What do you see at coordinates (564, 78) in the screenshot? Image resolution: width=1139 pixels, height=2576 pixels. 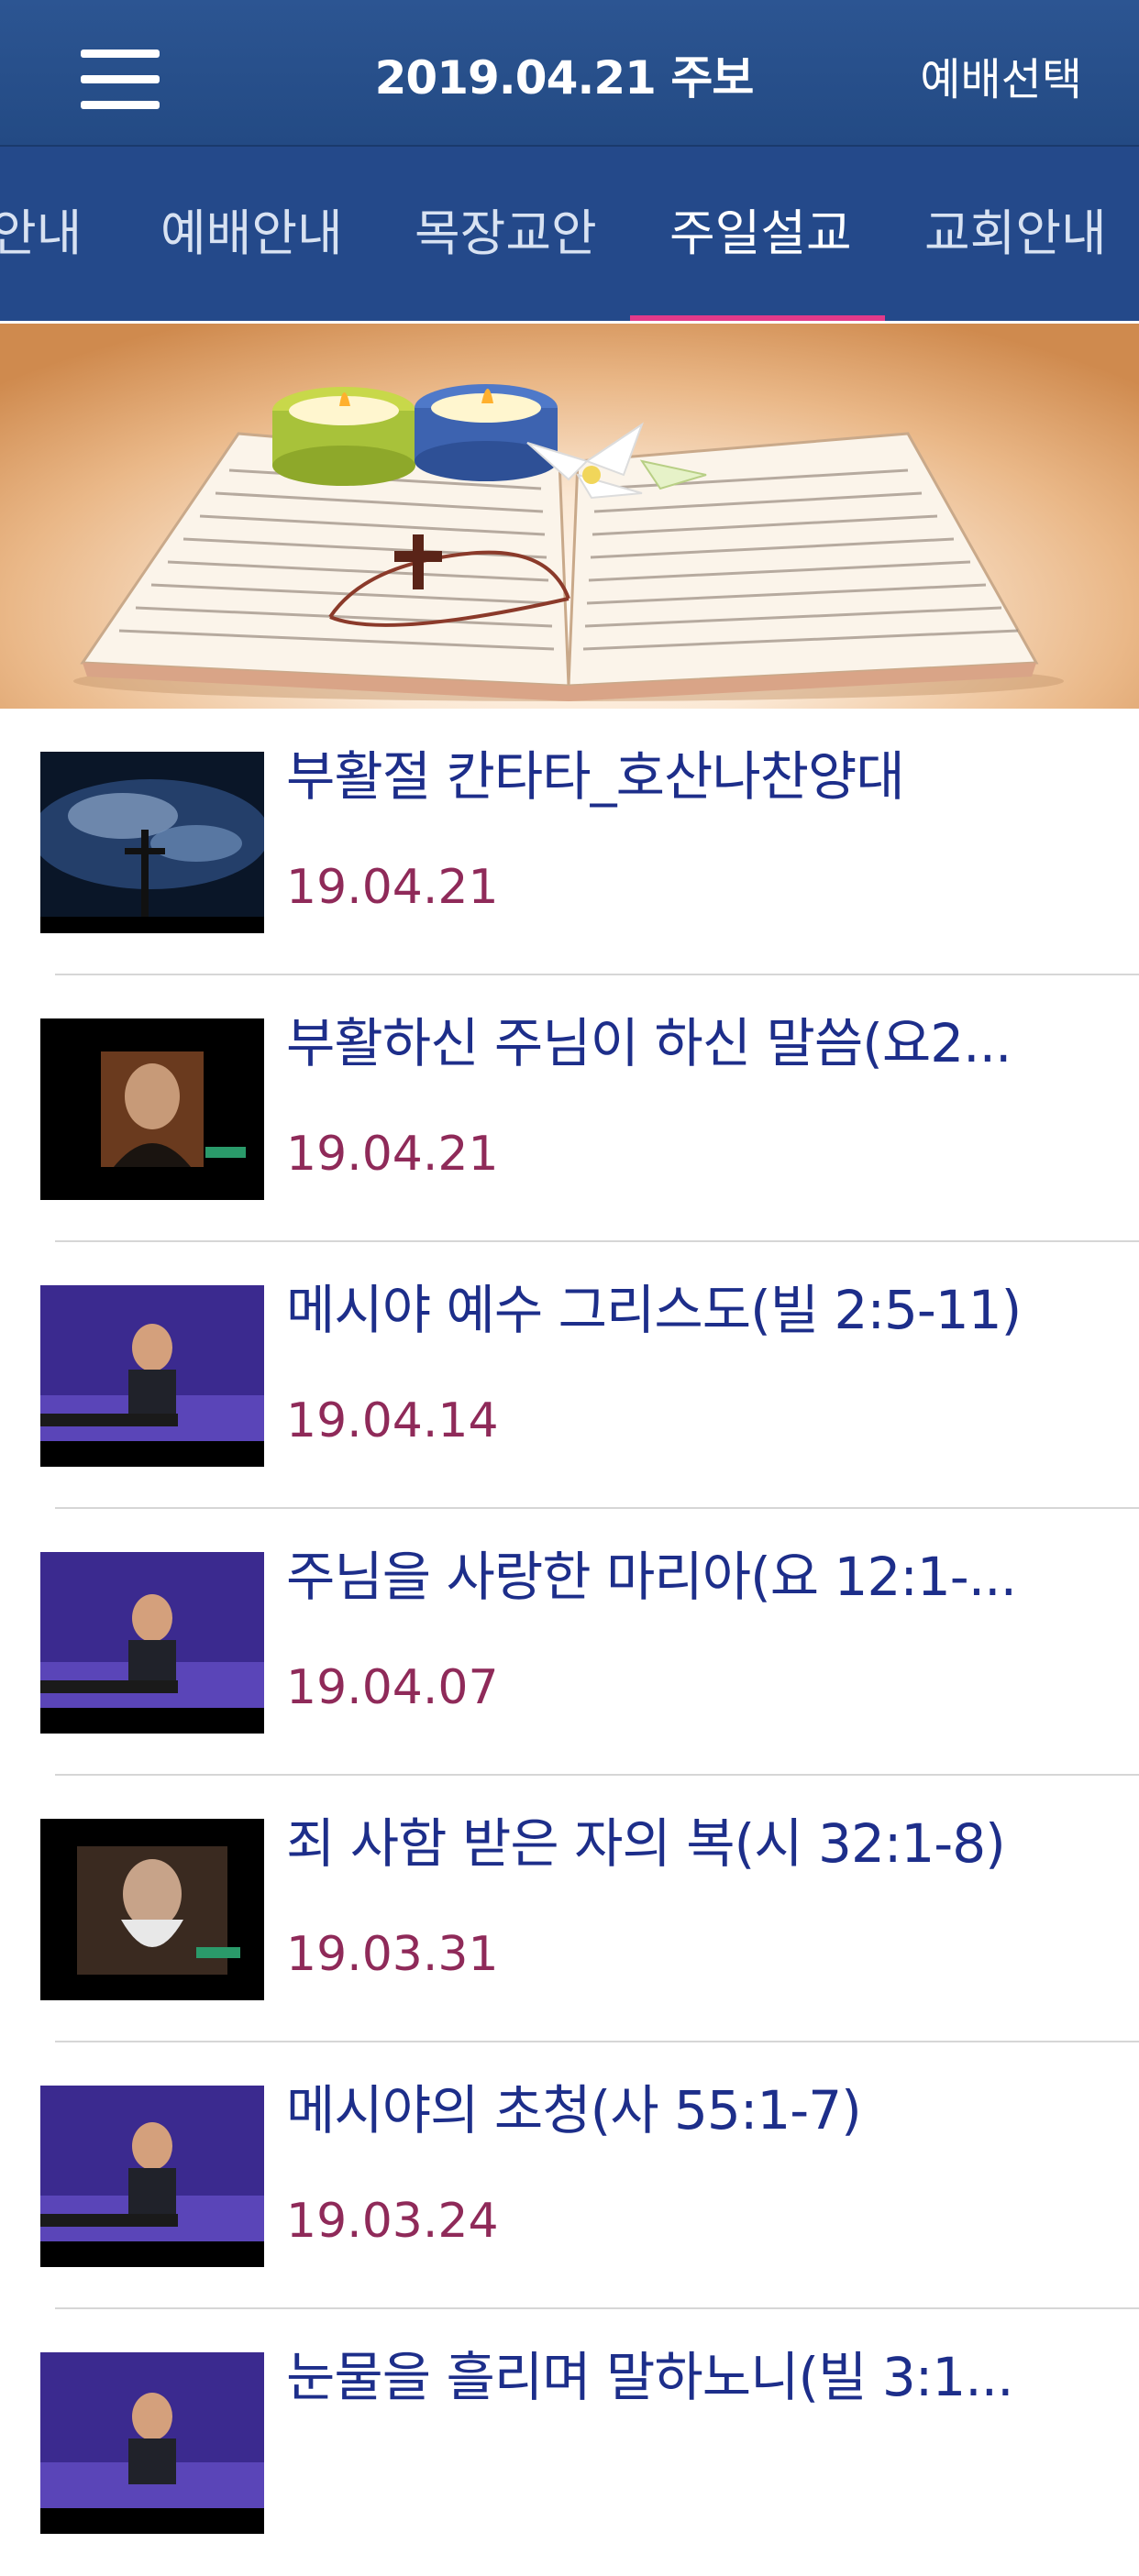 I see `page-title: 2019.04.21 주보` at bounding box center [564, 78].